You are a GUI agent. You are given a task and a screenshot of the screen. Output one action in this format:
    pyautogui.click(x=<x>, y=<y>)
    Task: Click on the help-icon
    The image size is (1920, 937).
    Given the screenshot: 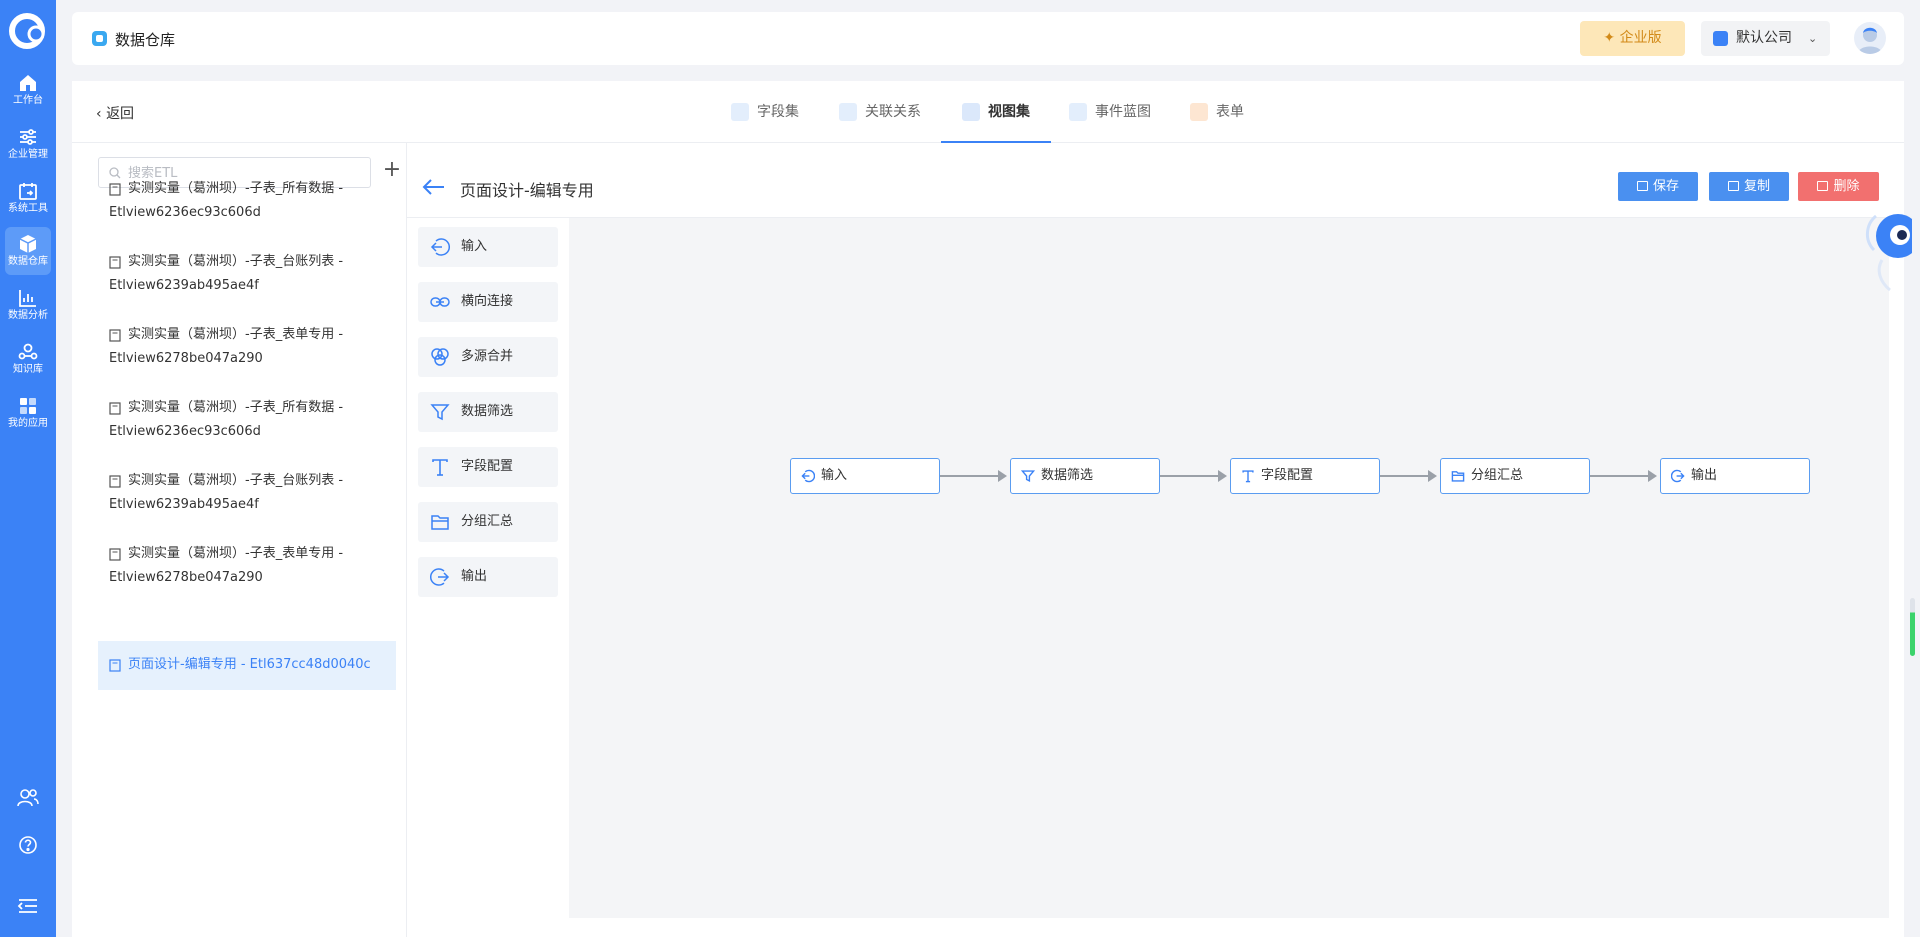 What is the action you would take?
    pyautogui.click(x=28, y=845)
    